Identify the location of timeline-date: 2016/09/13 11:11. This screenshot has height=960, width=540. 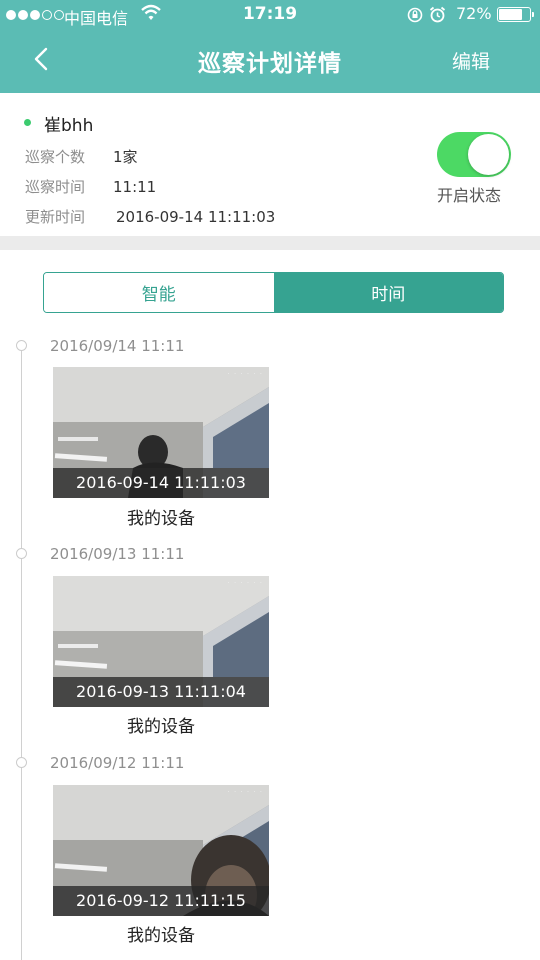
(117, 554).